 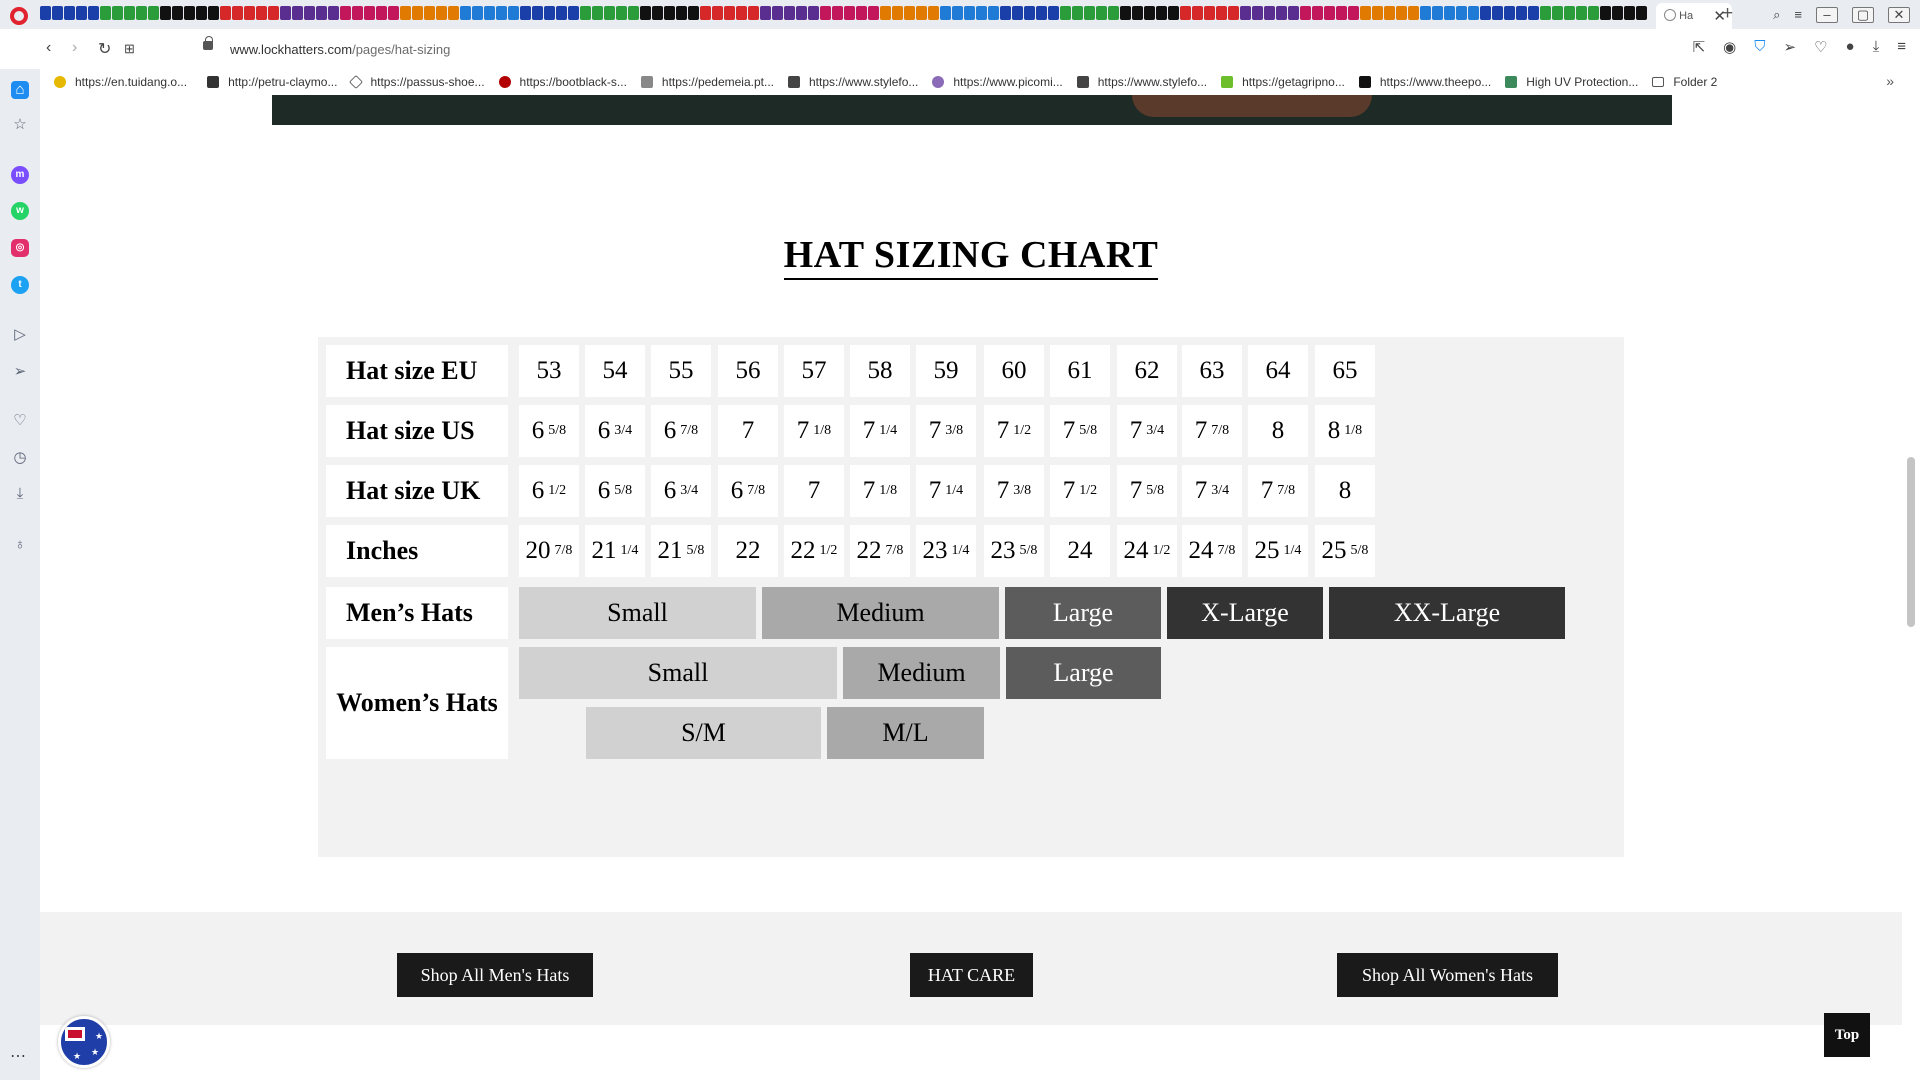 What do you see at coordinates (129, 49) in the screenshot?
I see `tabs-grid-icon: ⊞` at bounding box center [129, 49].